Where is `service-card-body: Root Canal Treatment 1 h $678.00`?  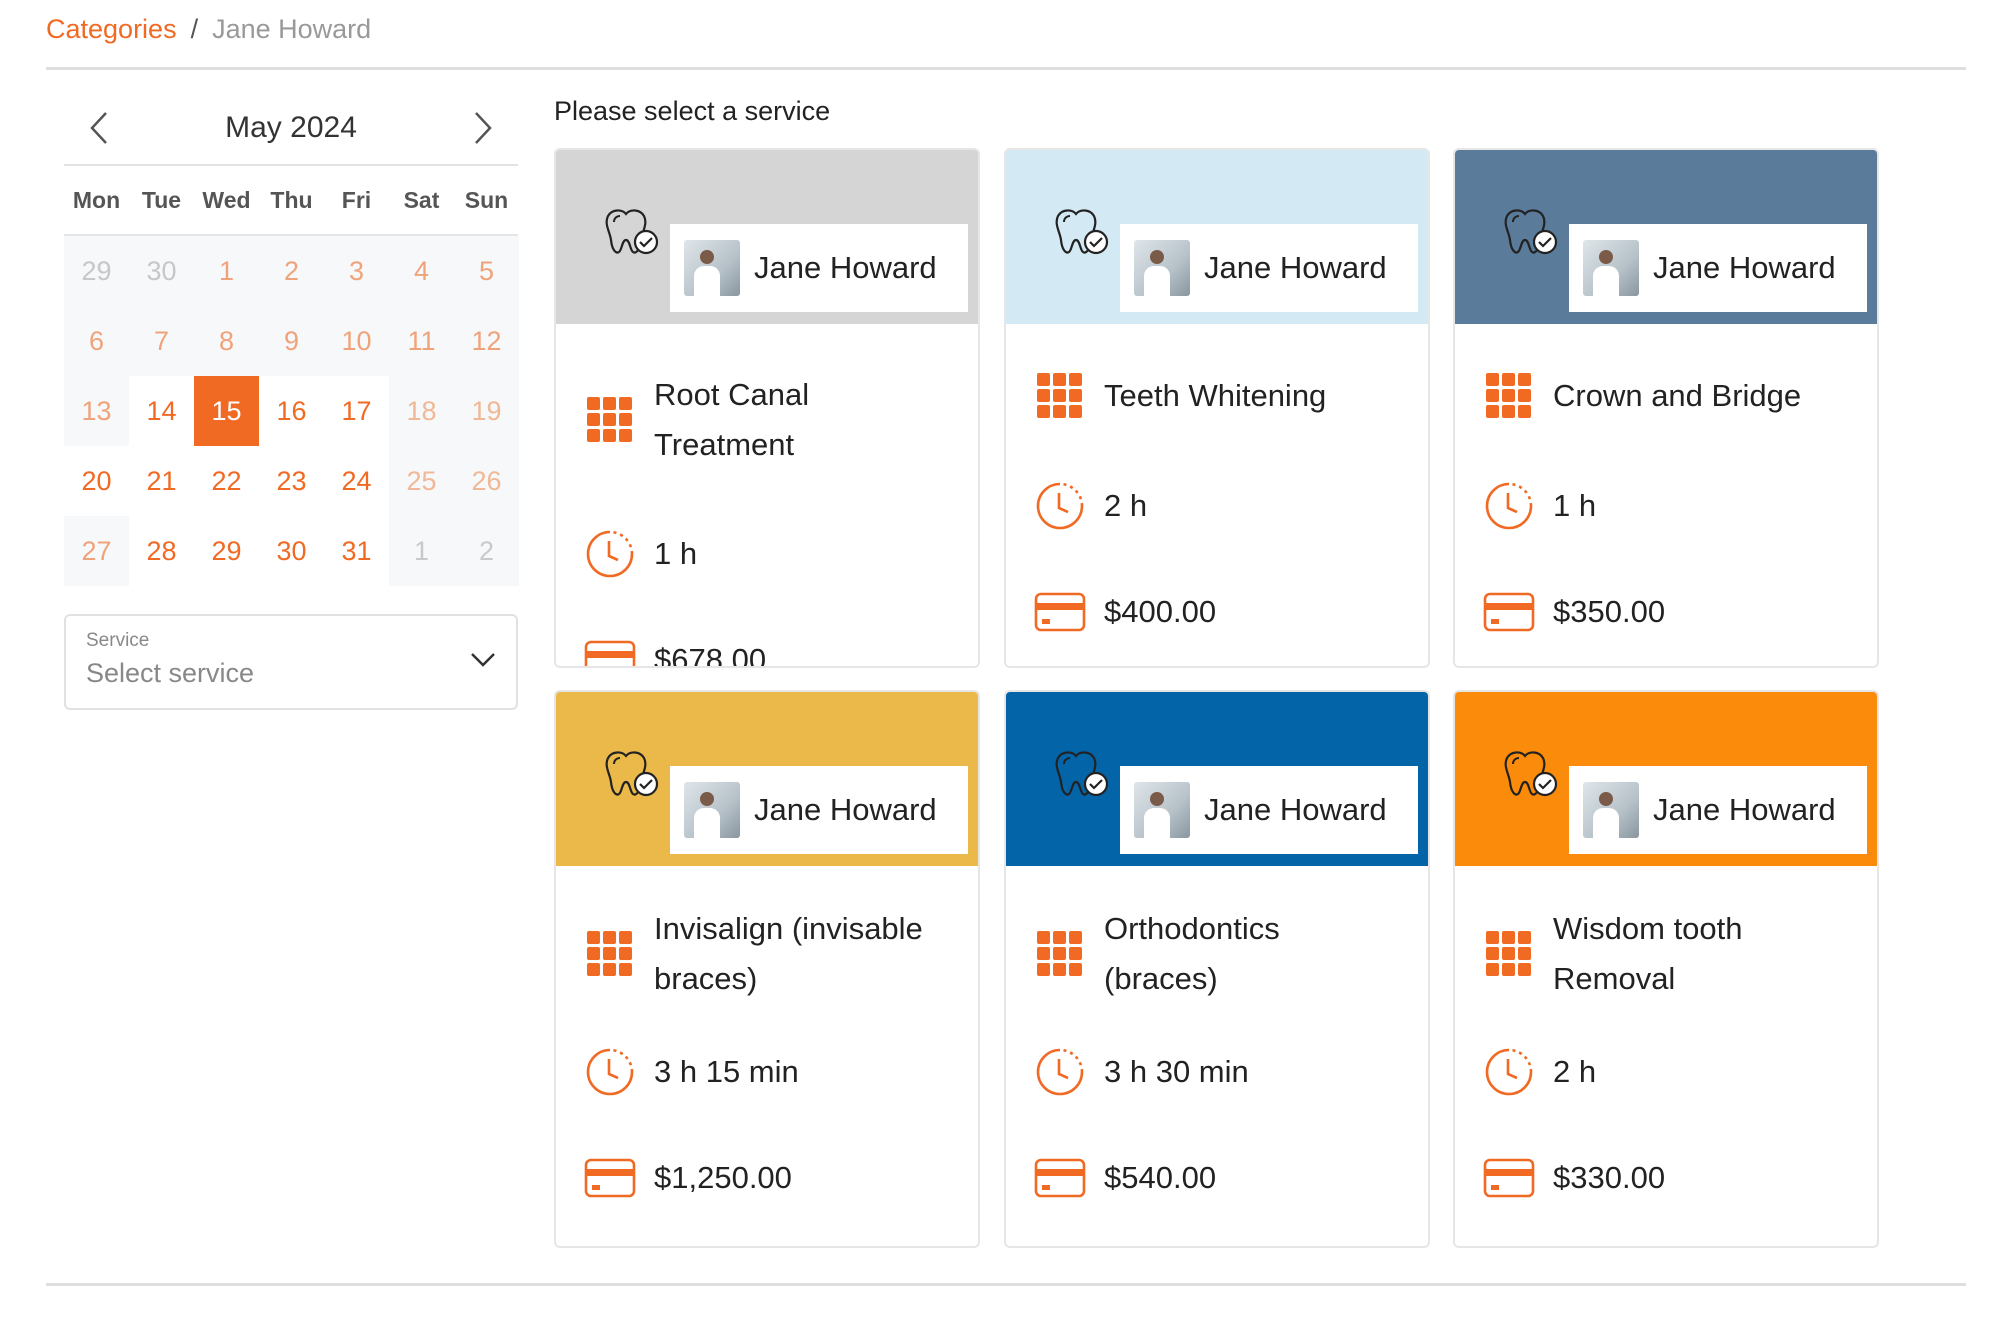
service-card-body: Root Canal Treatment 1 h $678.00 is located at coordinates (767, 518).